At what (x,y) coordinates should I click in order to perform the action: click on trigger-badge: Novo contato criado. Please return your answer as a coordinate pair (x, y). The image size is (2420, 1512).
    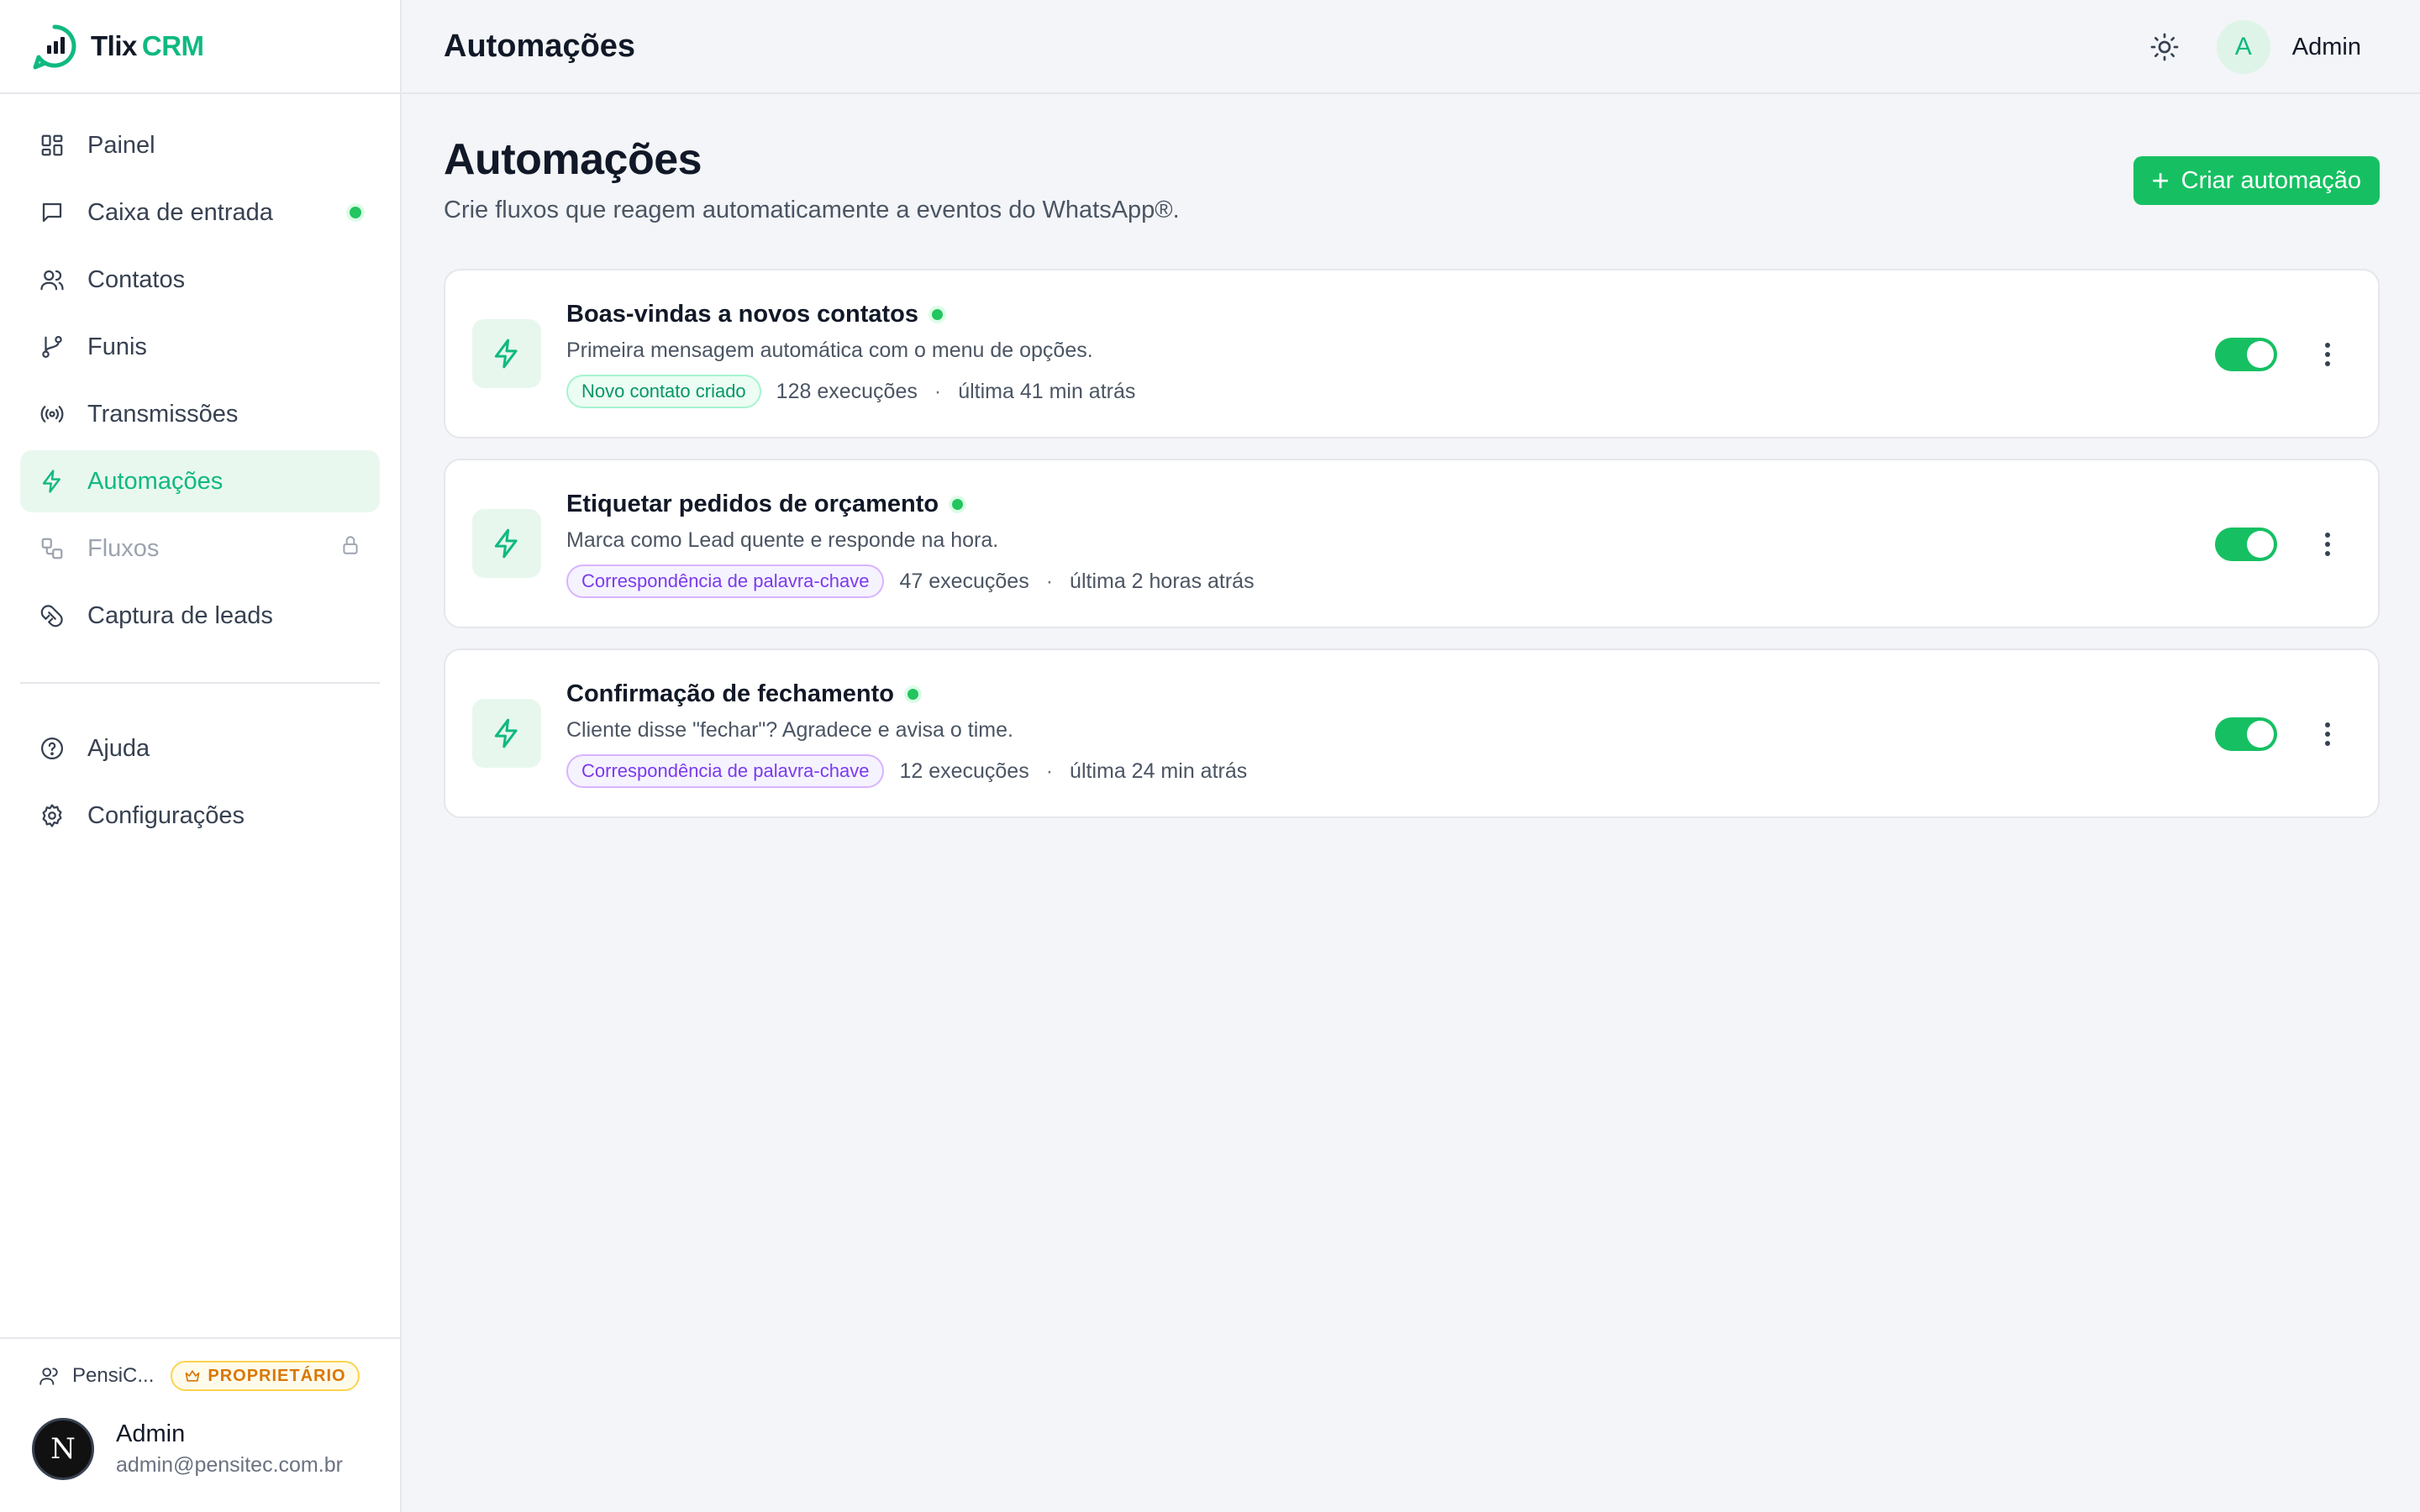
    Looking at the image, I should click on (663, 391).